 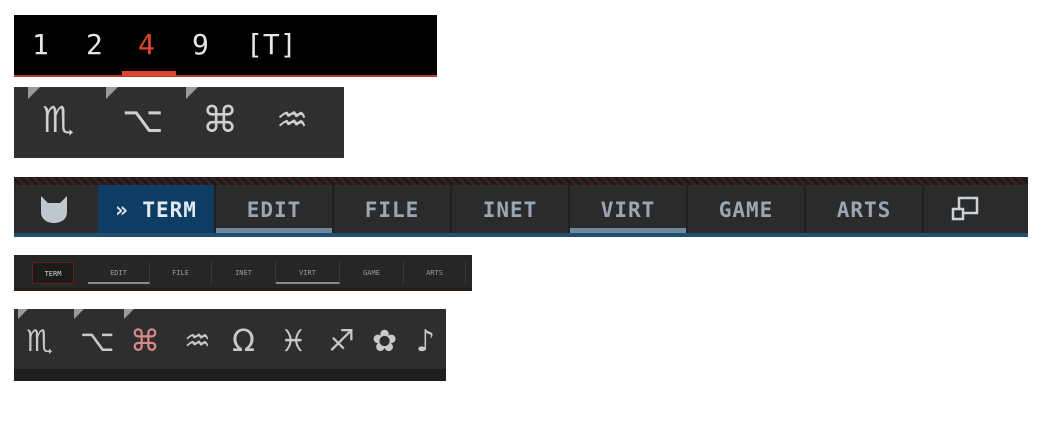 I want to click on mini-tab-file: FILE, so click(x=181, y=273).